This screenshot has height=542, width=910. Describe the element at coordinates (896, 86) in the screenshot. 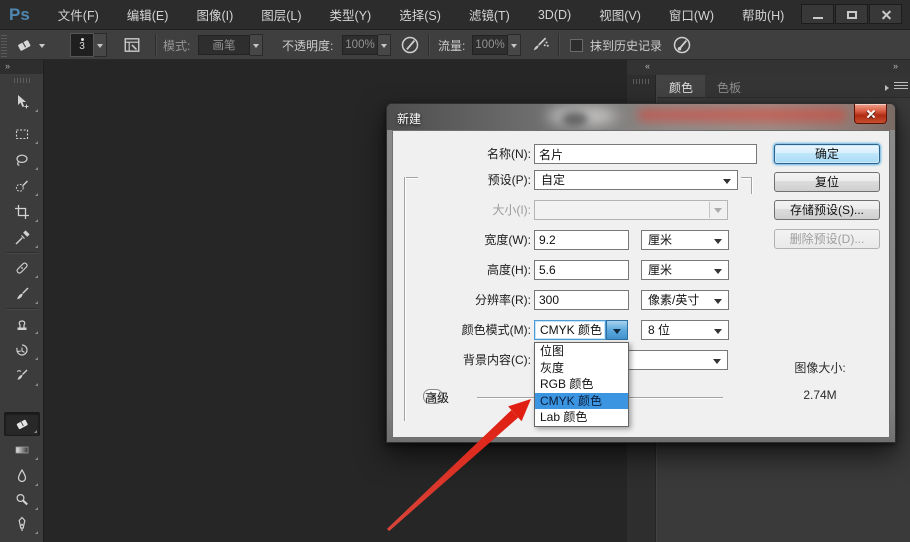

I see `panel-menu-icon` at that location.